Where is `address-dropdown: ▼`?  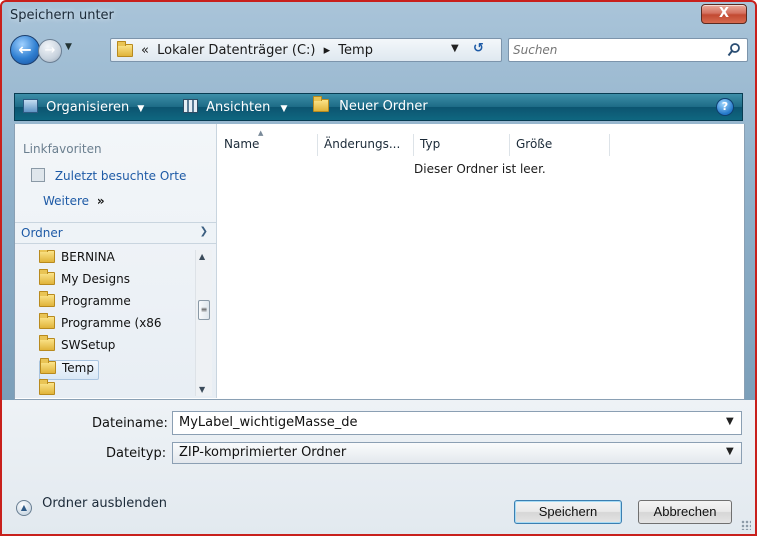 address-dropdown: ▼ is located at coordinates (455, 48).